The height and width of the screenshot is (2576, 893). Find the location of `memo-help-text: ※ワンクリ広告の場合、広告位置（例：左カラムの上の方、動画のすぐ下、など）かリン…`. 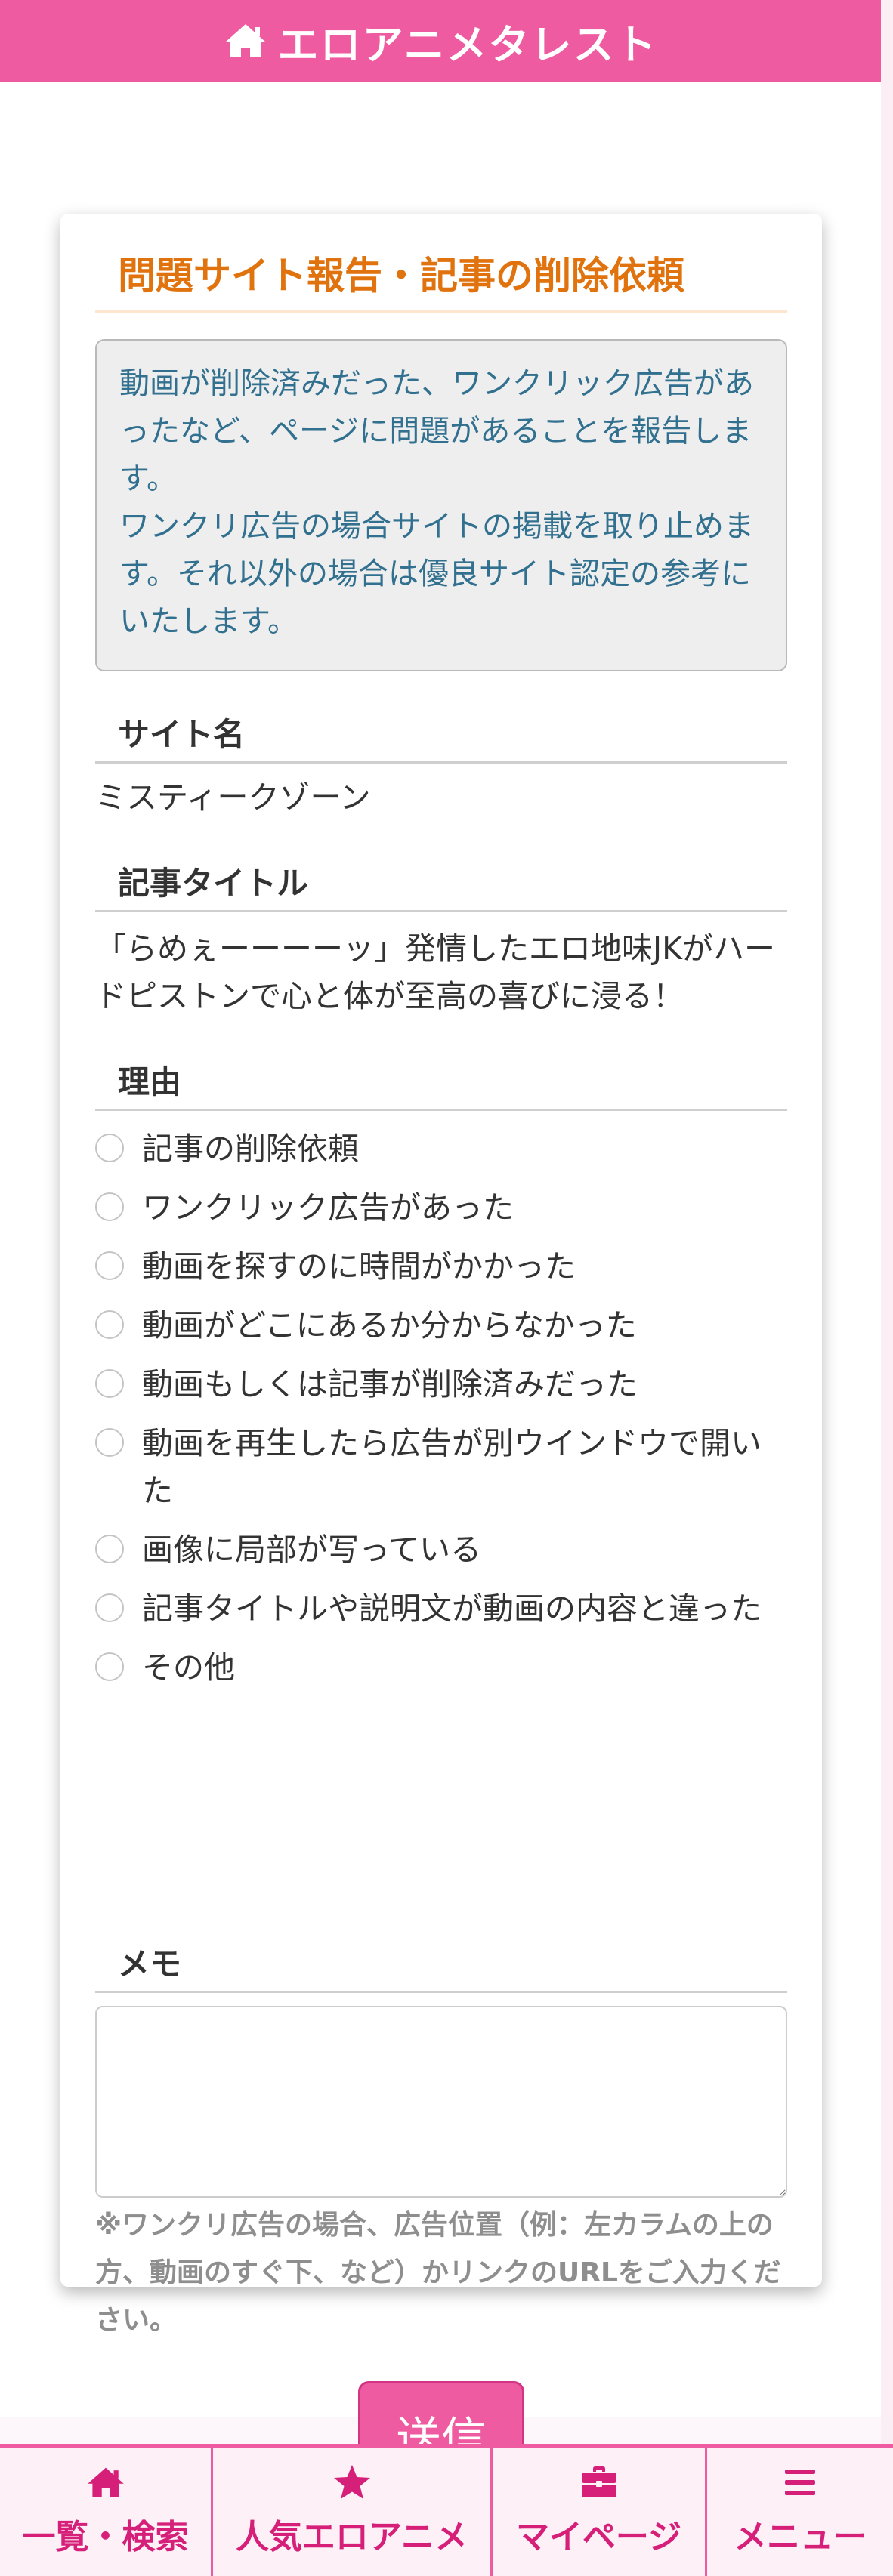

memo-help-text: ※ワンクリ広告の場合、広告位置（例：左カラムの上の方、動画のすぐ下、など）かリン… is located at coordinates (438, 2273).